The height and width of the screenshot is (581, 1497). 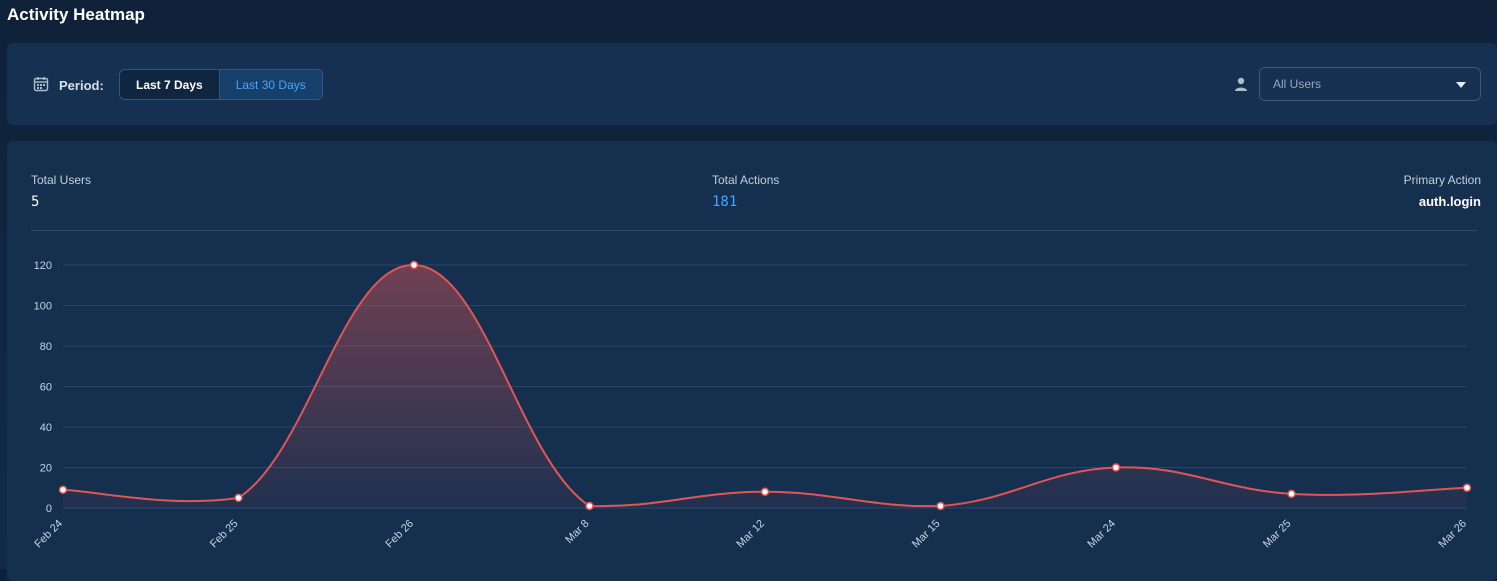 I want to click on period-label: Period:, so click(x=81, y=85).